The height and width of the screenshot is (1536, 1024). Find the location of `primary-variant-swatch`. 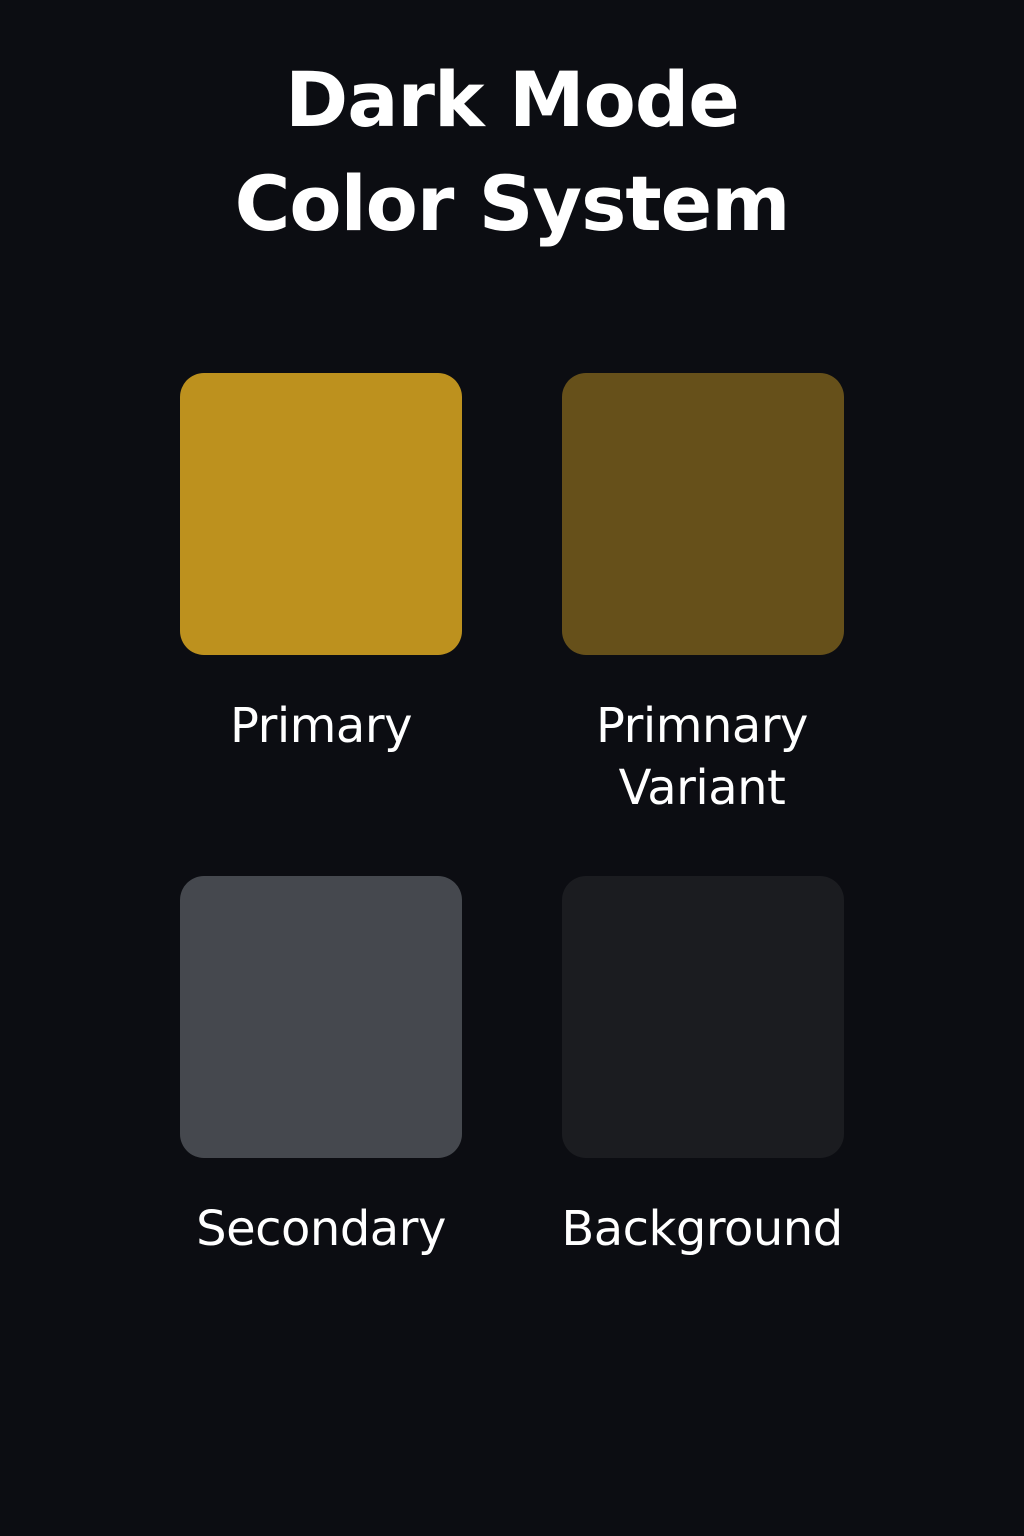

primary-variant-swatch is located at coordinates (703, 514).